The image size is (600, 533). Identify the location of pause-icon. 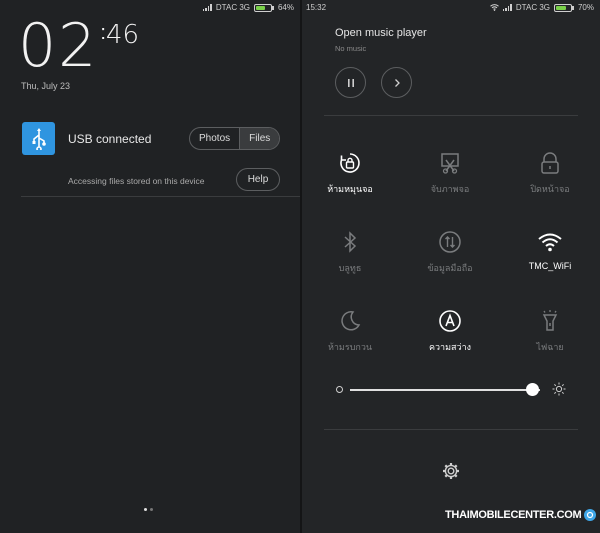
(350, 82).